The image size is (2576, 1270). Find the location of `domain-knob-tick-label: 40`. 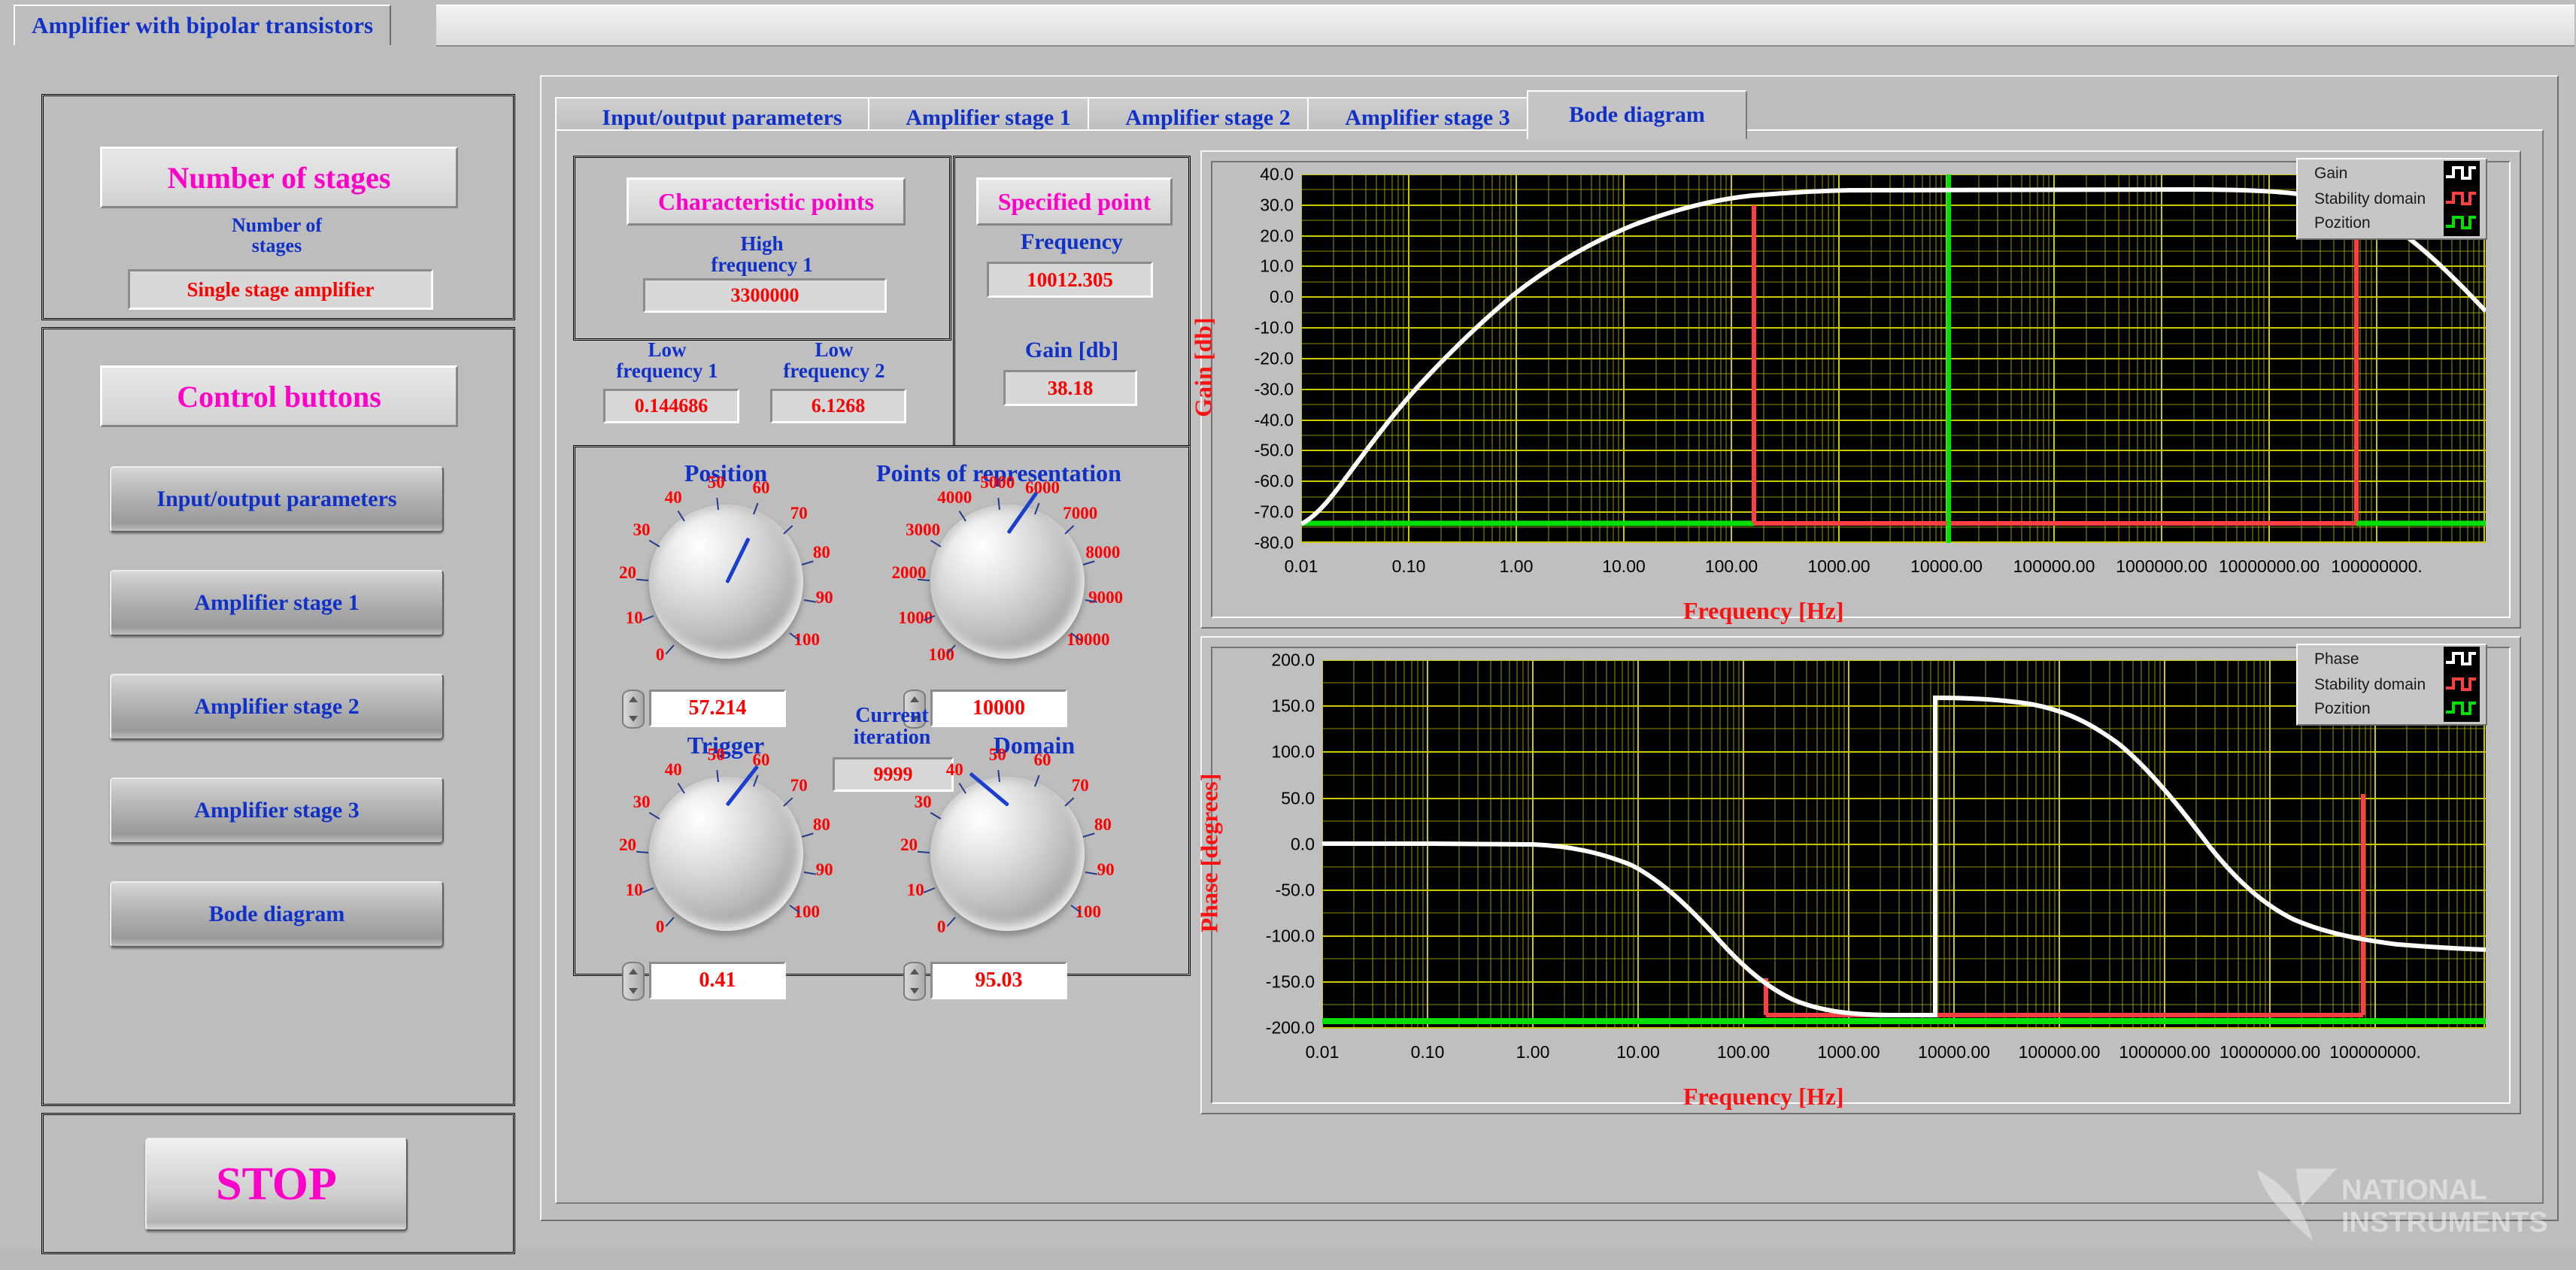

domain-knob-tick-label: 40 is located at coordinates (954, 769).